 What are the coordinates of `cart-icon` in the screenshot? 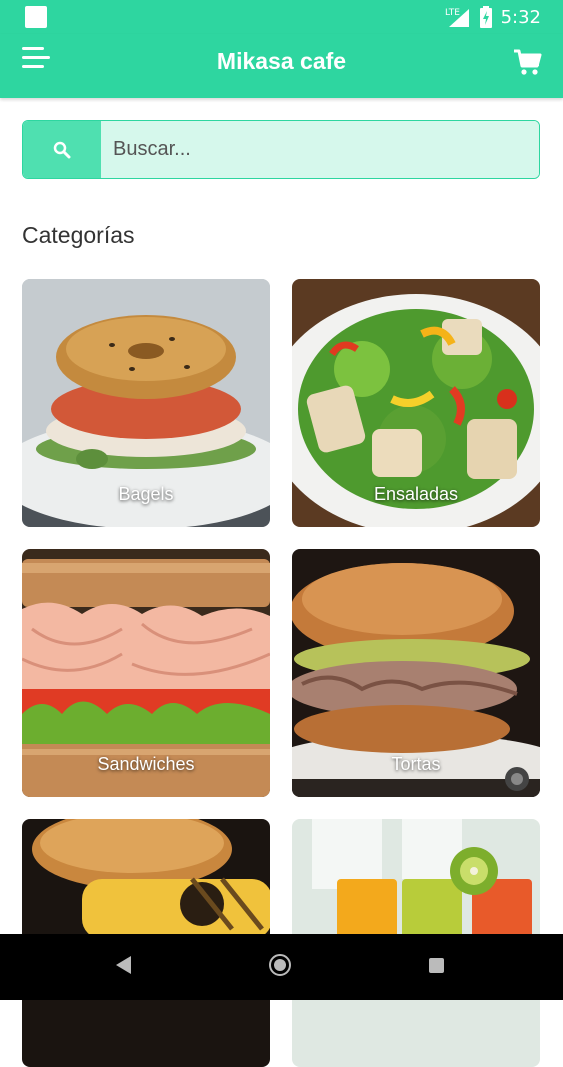 It's located at (528, 63).